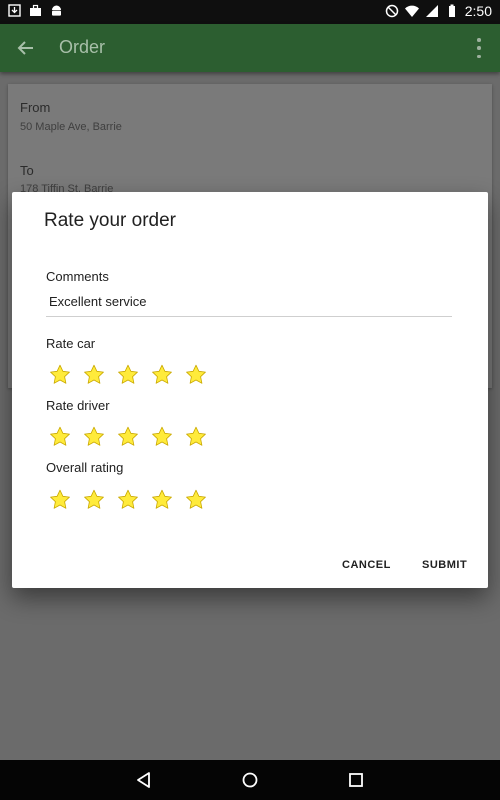 Image resolution: width=500 pixels, height=800 pixels. Describe the element at coordinates (356, 780) in the screenshot. I see `recents-nav-icon` at that location.